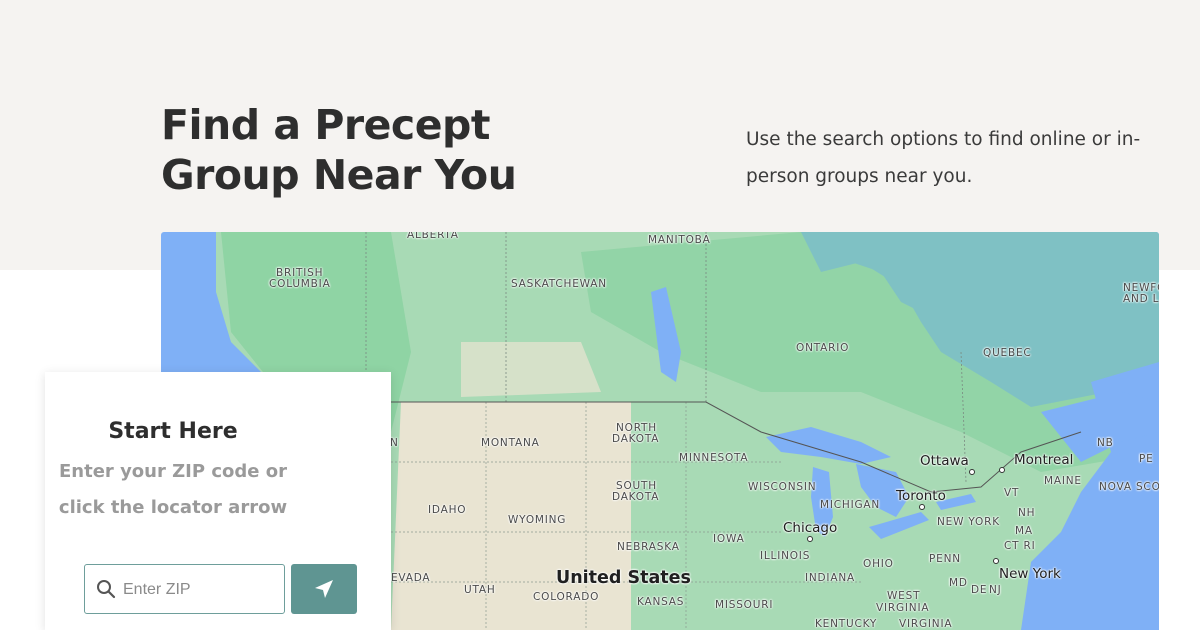  I want to click on map-label-wisconsin: WISCONSIN, so click(782, 487).